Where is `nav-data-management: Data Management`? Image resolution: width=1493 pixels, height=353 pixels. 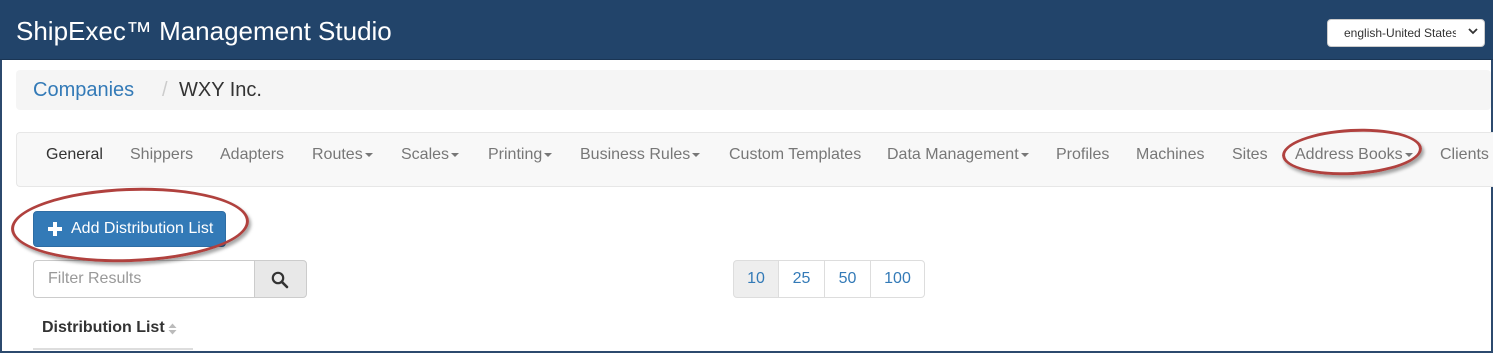 nav-data-management: Data Management is located at coordinates (958, 159).